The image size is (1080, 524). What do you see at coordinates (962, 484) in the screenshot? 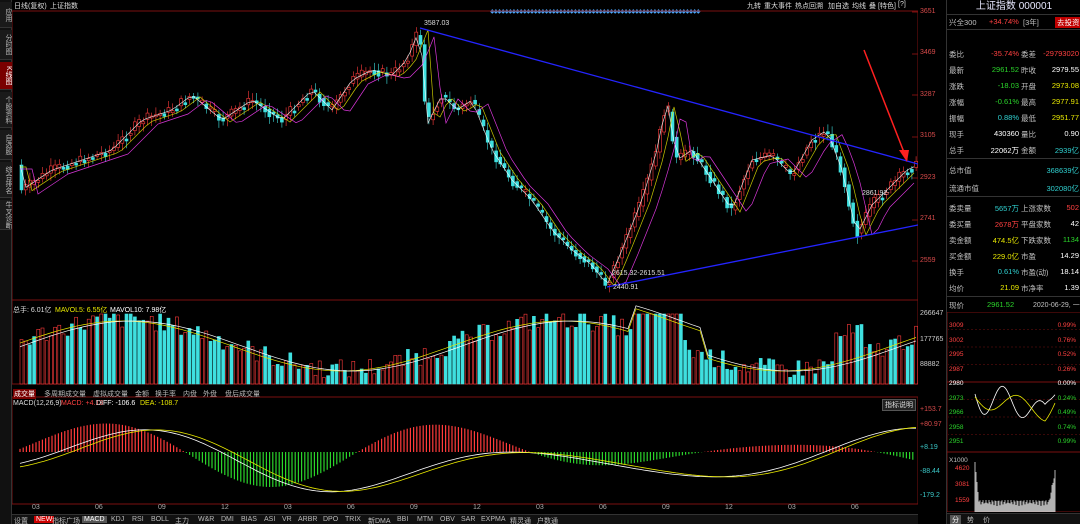
I see `mini-volume-tick: 3081` at bounding box center [962, 484].